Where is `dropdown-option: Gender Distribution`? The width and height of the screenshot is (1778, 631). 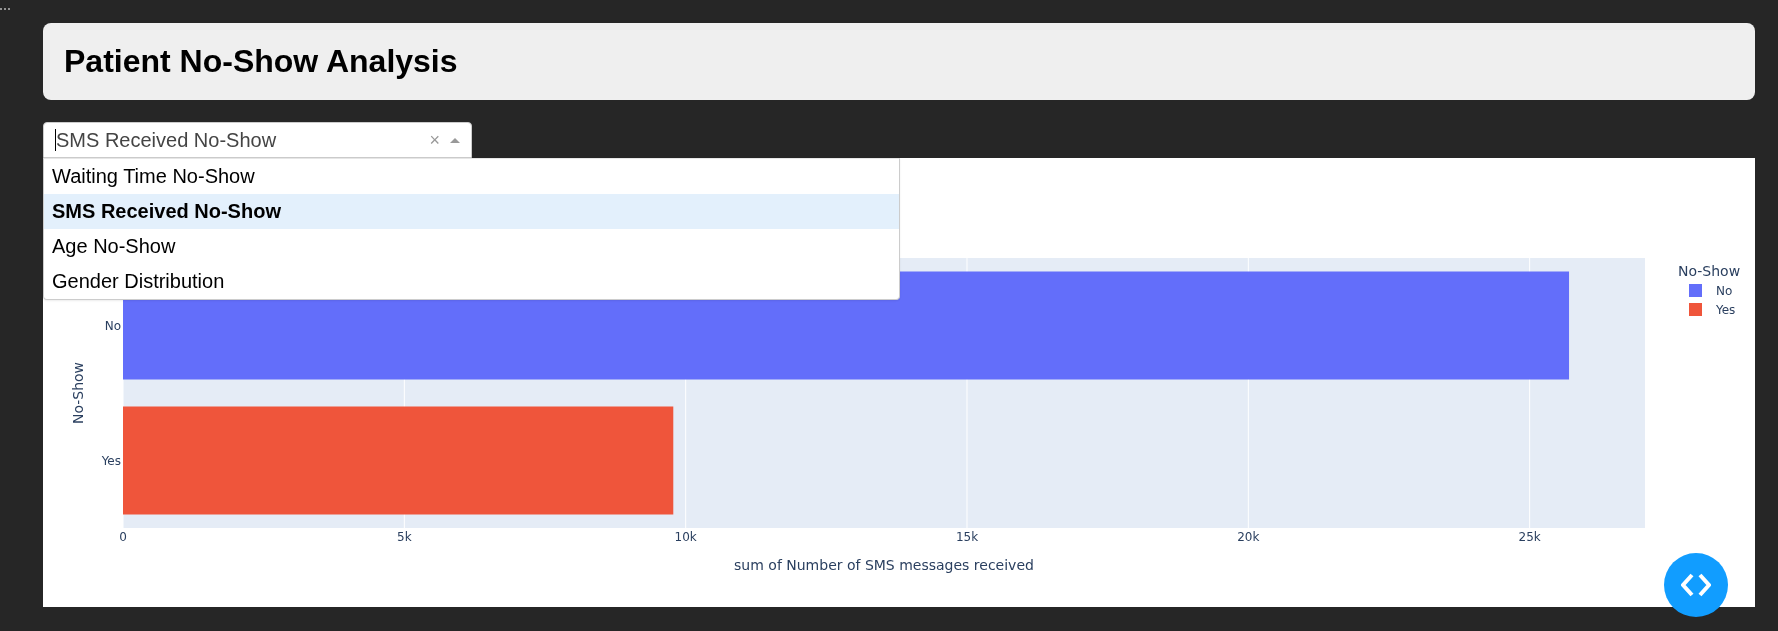
dropdown-option: Gender Distribution is located at coordinates (471, 281).